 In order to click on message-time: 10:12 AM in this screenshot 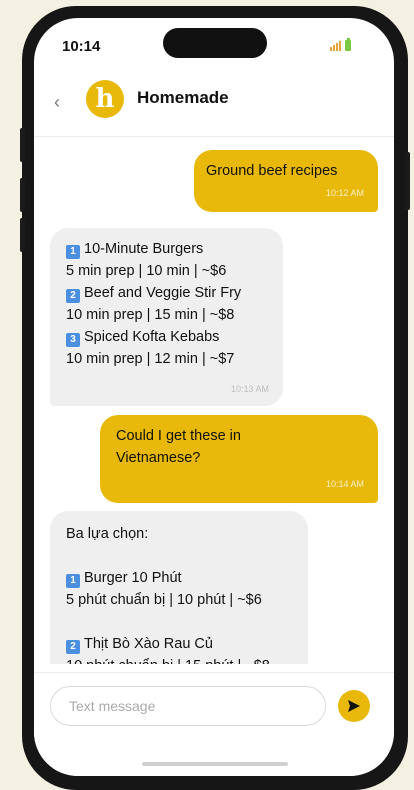, I will do `click(344, 193)`.